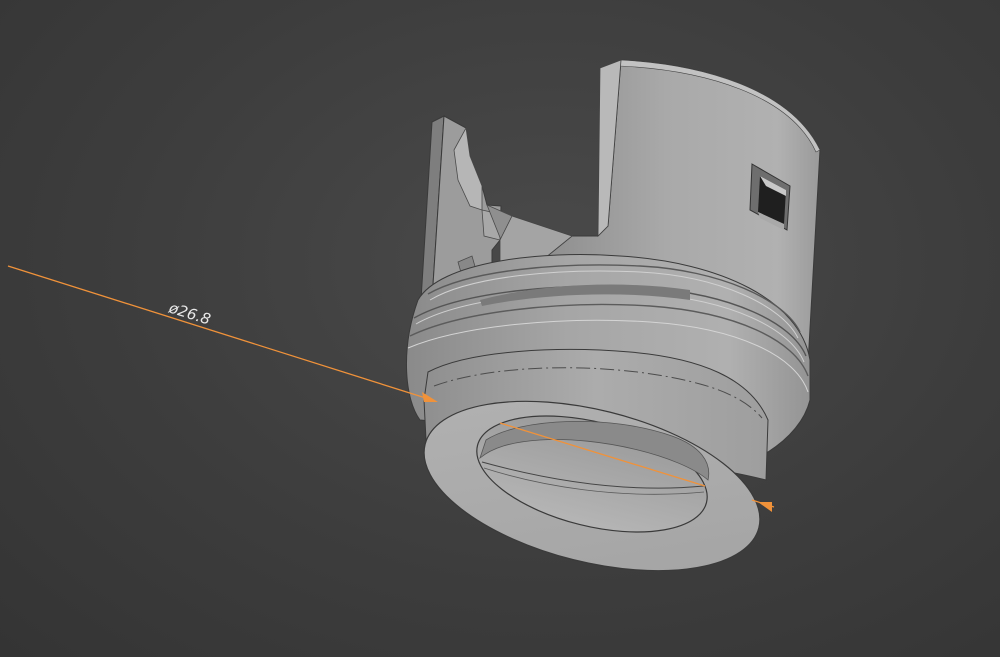  Describe the element at coordinates (765, 507) in the screenshot. I see `dimension-arrow-end` at that location.